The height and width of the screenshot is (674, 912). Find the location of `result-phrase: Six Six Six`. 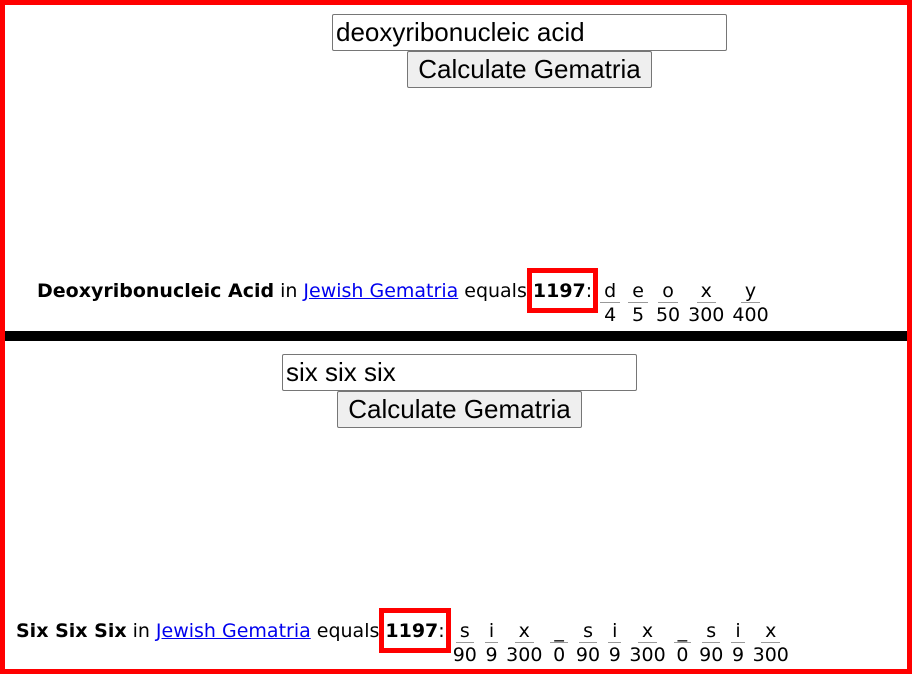

result-phrase: Six Six Six is located at coordinates (71, 631).